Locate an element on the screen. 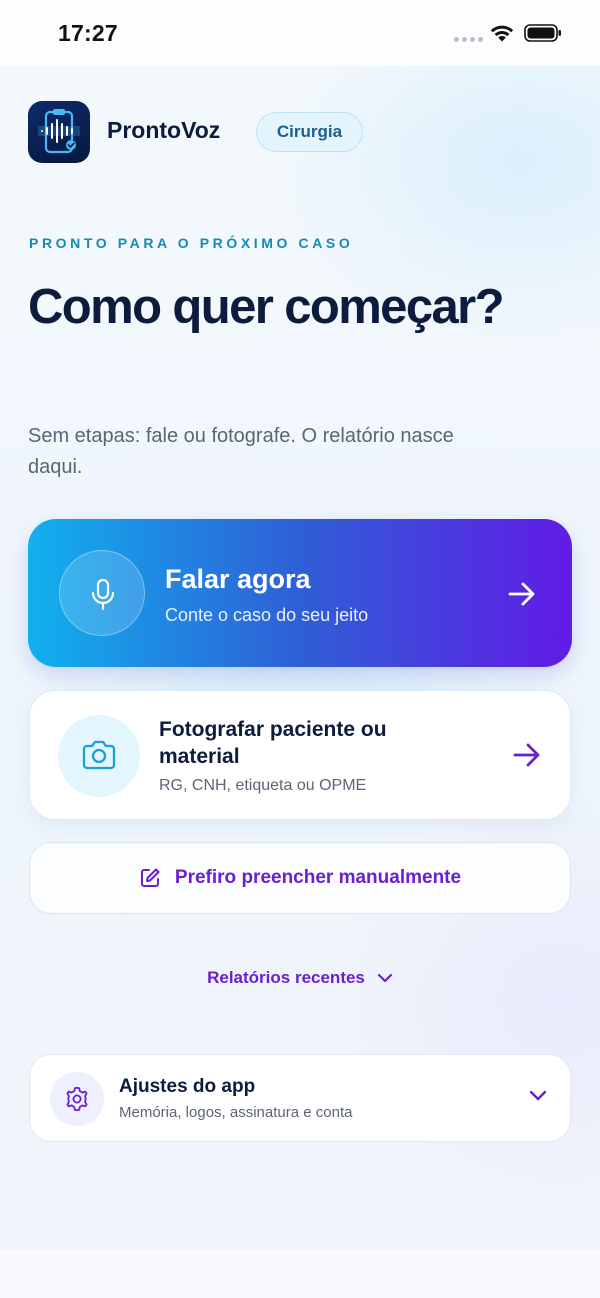  fill-manually-button: Prefiro preencher manualmente is located at coordinates (300, 878).